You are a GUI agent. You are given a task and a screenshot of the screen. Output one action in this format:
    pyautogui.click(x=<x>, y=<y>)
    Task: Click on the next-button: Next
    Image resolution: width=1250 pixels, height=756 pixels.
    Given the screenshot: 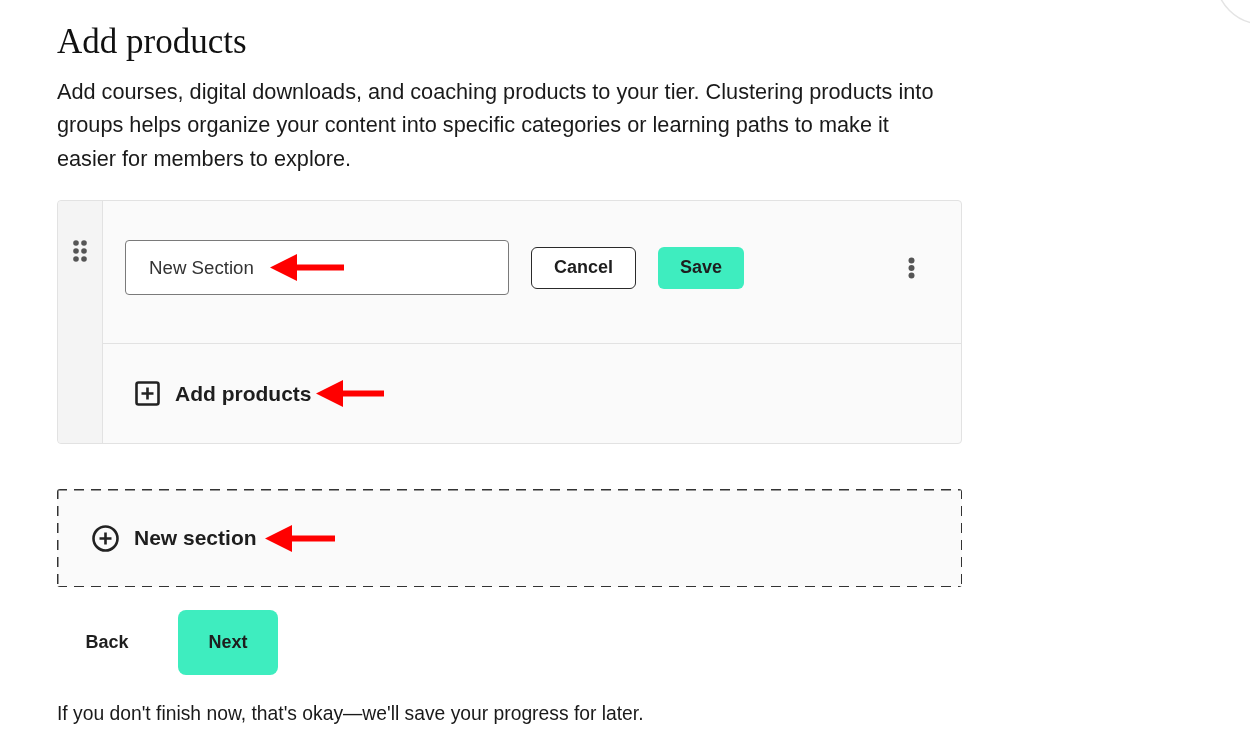 What is the action you would take?
    pyautogui.click(x=228, y=643)
    